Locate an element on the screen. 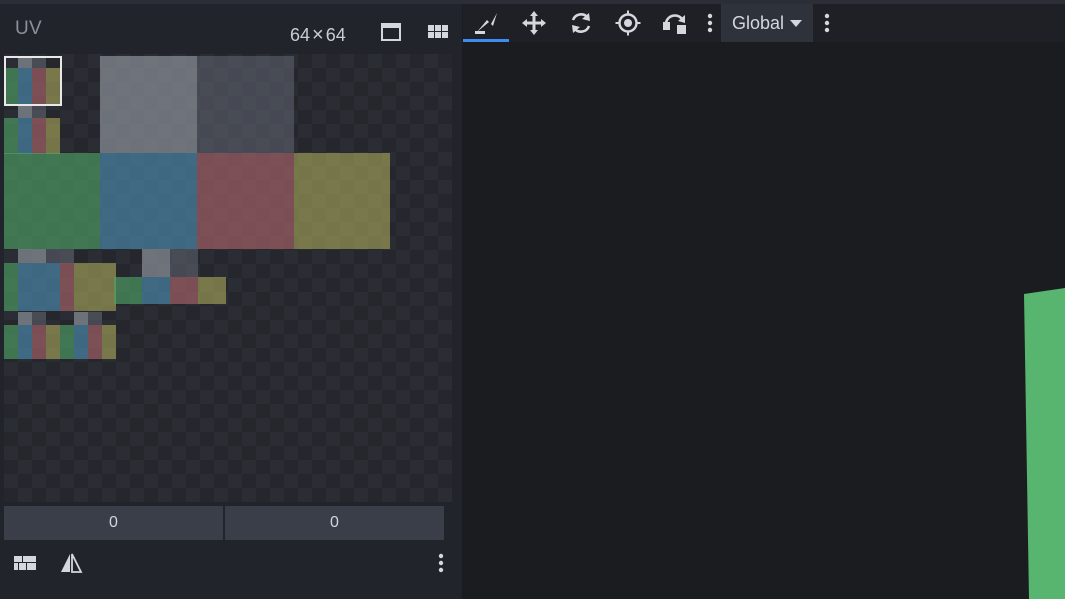 Image resolution: width=1065 pixels, height=599 pixels. flip-tool-button is located at coordinates (675, 23).